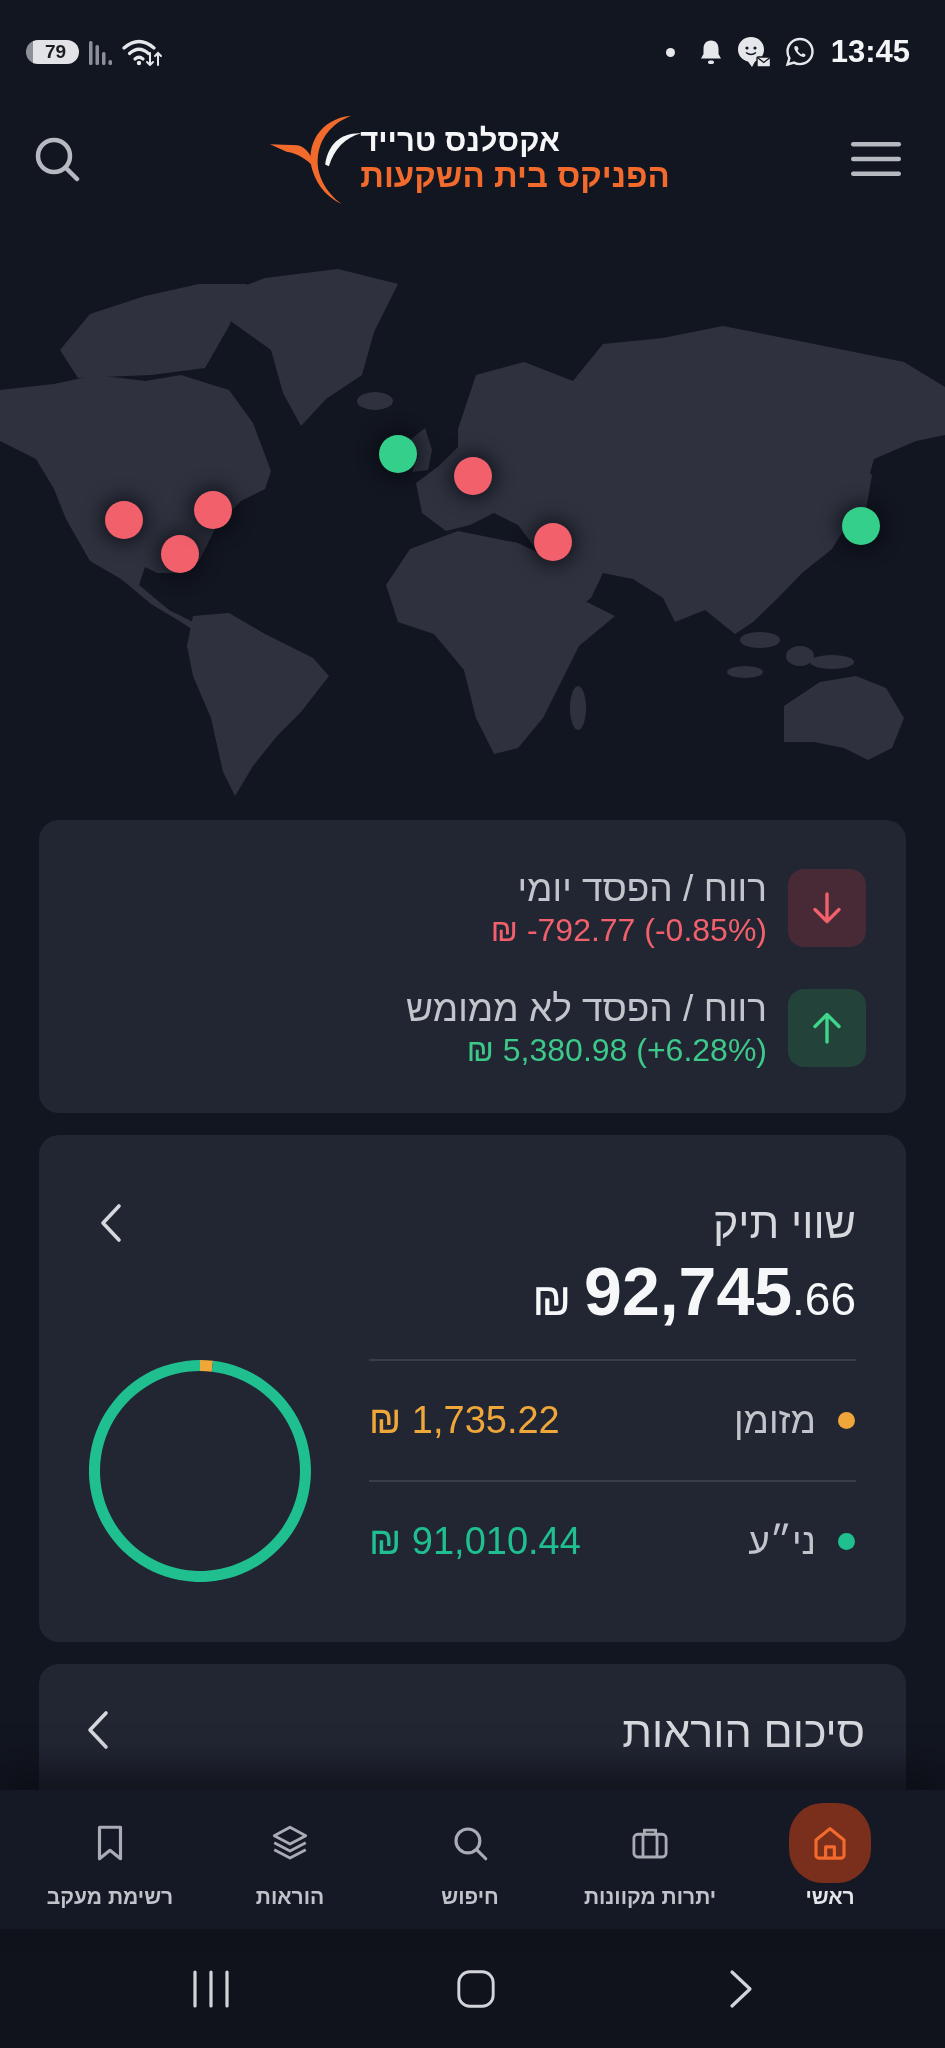 This screenshot has height=2048, width=945. I want to click on chat-smiley-icon, so click(753, 52).